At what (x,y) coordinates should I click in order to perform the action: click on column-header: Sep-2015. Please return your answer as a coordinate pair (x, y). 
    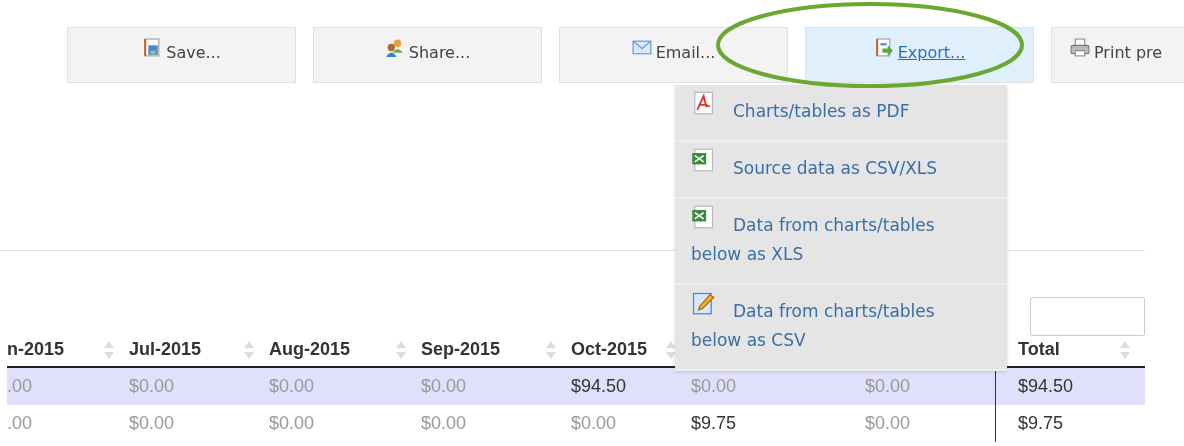
    Looking at the image, I should click on (461, 349).